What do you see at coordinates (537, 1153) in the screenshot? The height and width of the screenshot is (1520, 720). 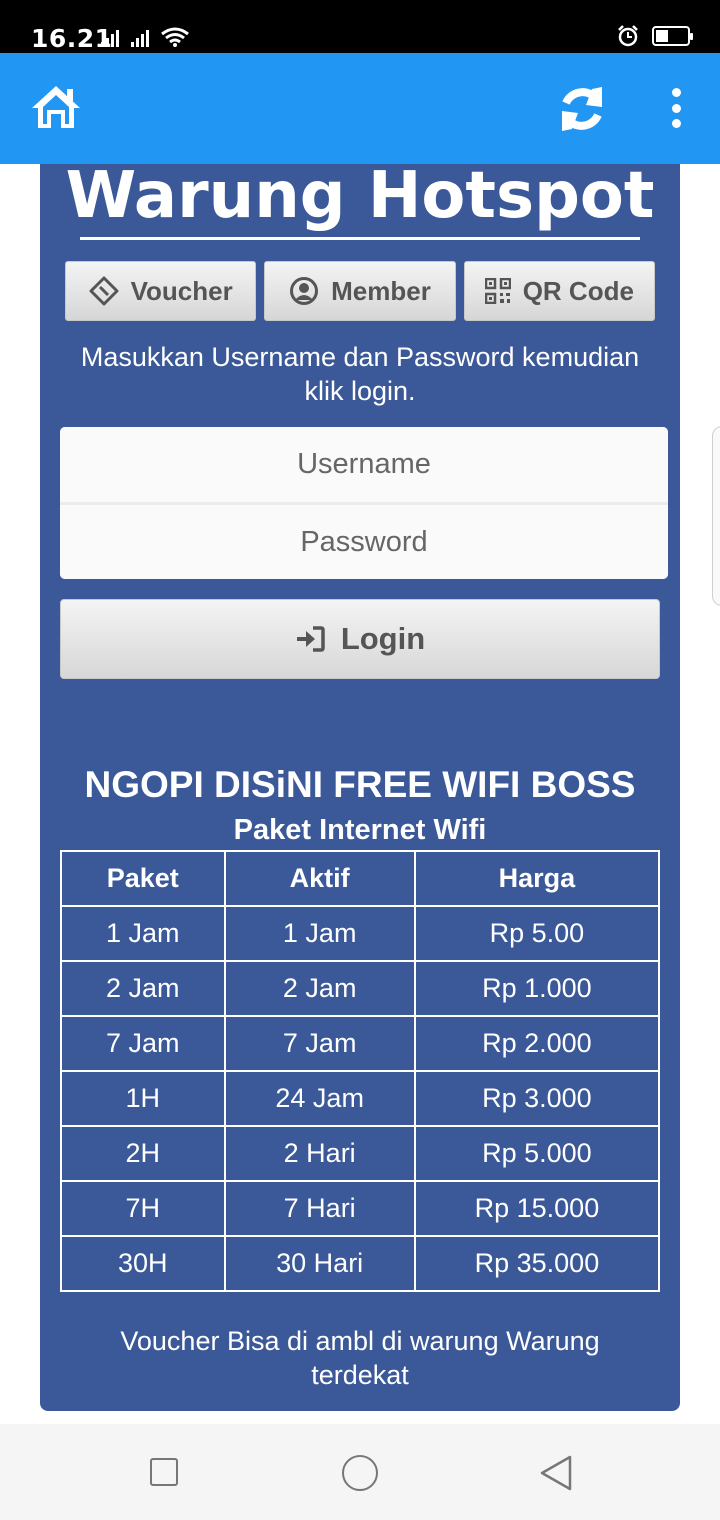 I see `cell-harga: Rp 5.000` at bounding box center [537, 1153].